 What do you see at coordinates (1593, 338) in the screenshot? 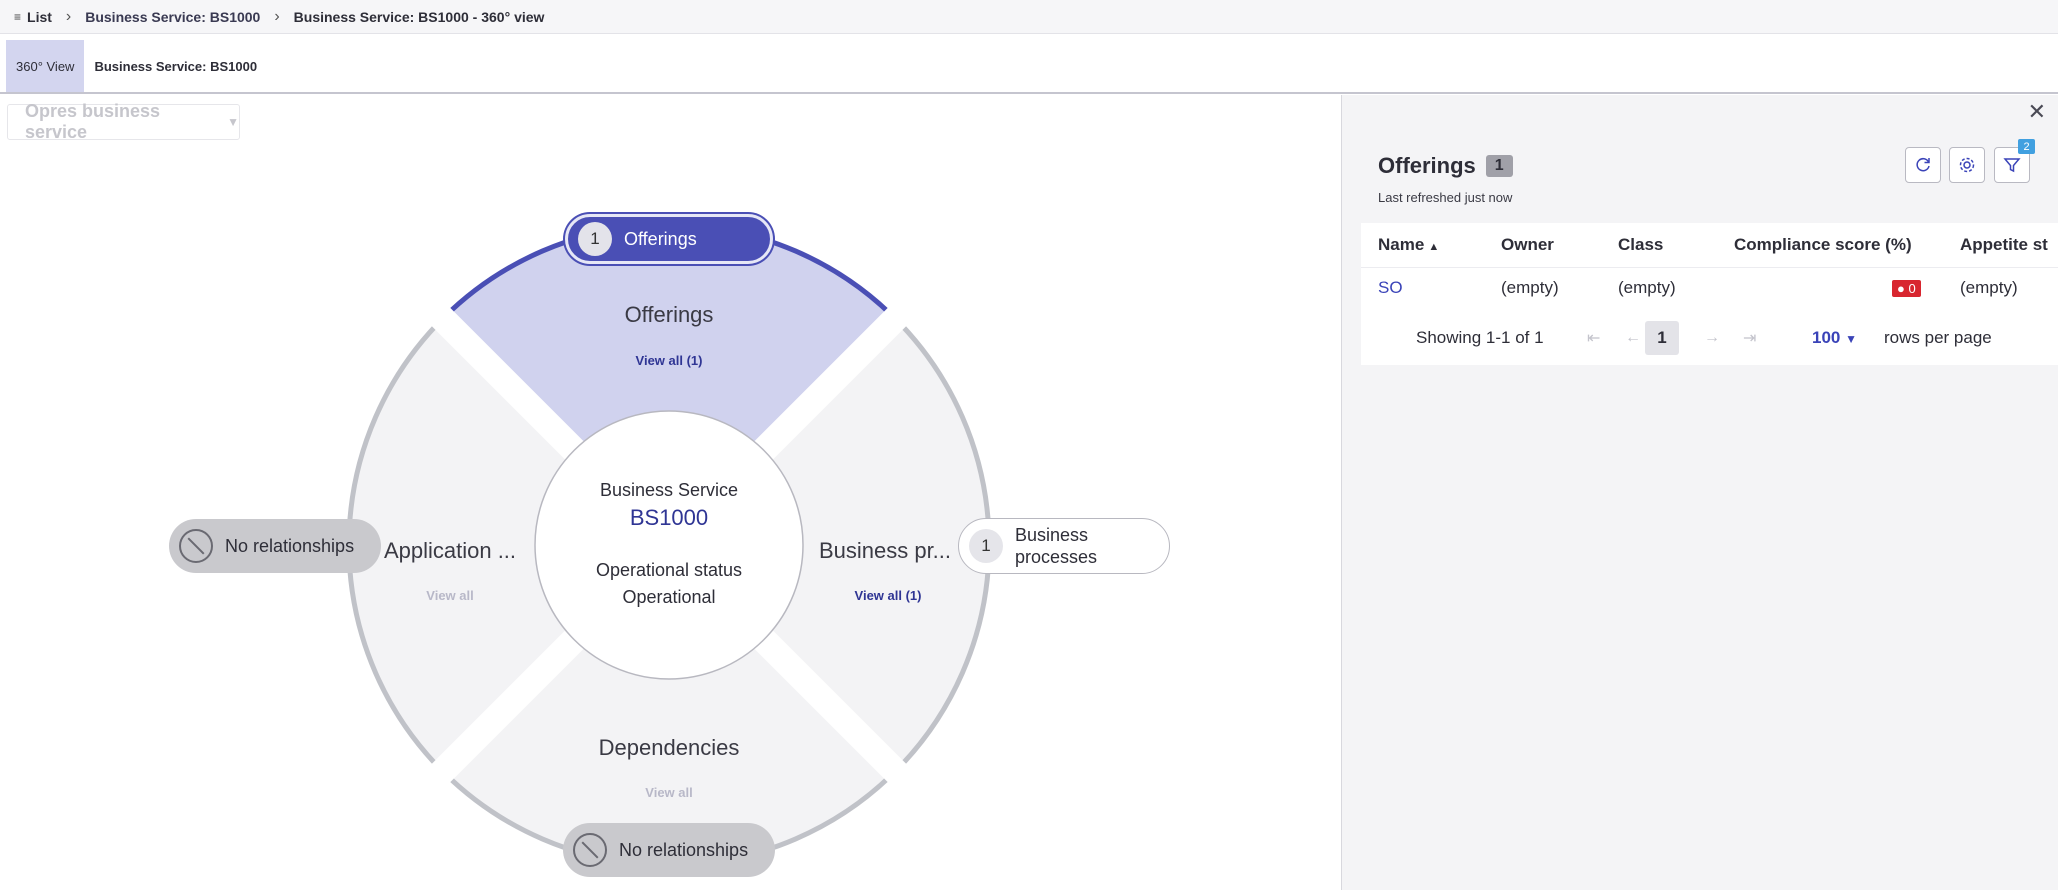
I see `first-page-icon: ⇤` at bounding box center [1593, 338].